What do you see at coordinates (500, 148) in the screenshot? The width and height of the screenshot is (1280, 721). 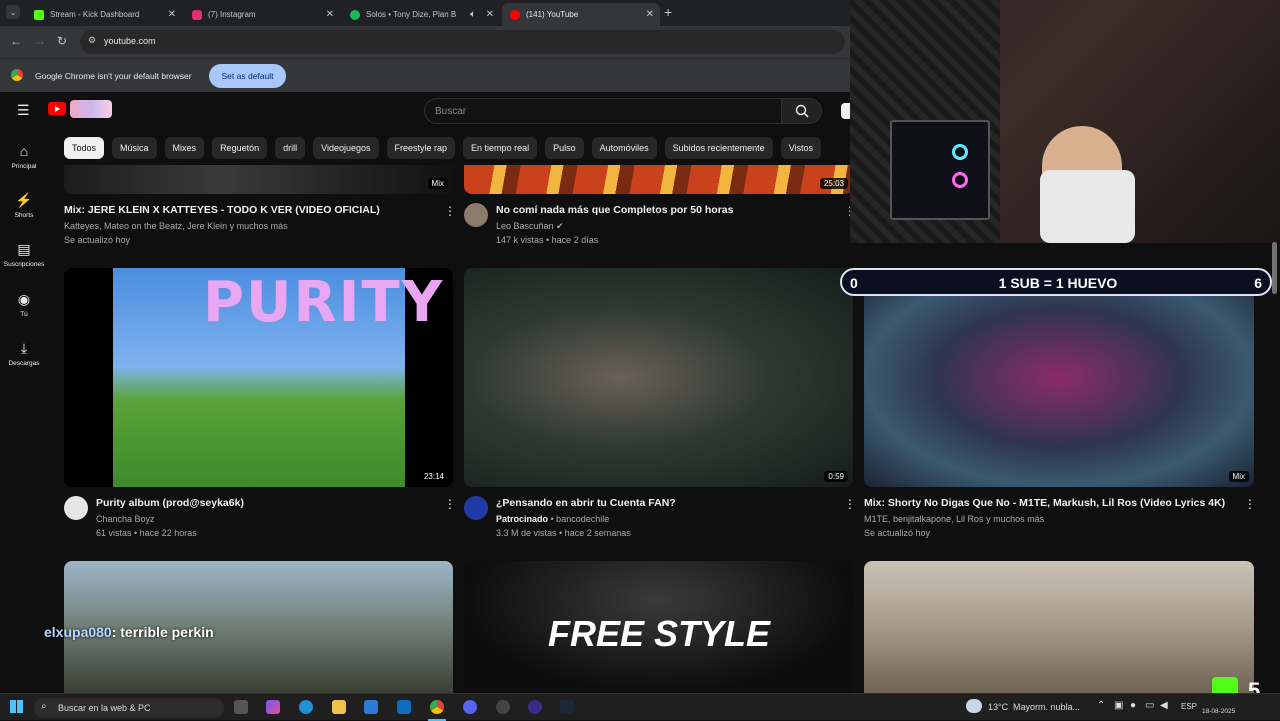 I see `chip-en-tiempo-real: En tiempo real` at bounding box center [500, 148].